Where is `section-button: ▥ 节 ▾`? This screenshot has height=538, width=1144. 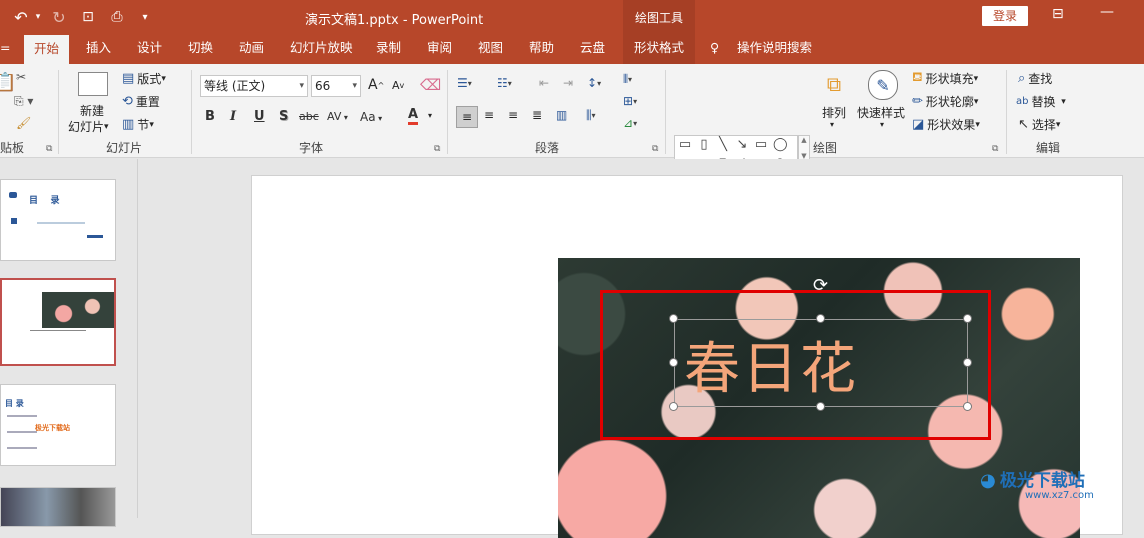
section-button: ▥ 节 ▾ is located at coordinates (138, 124).